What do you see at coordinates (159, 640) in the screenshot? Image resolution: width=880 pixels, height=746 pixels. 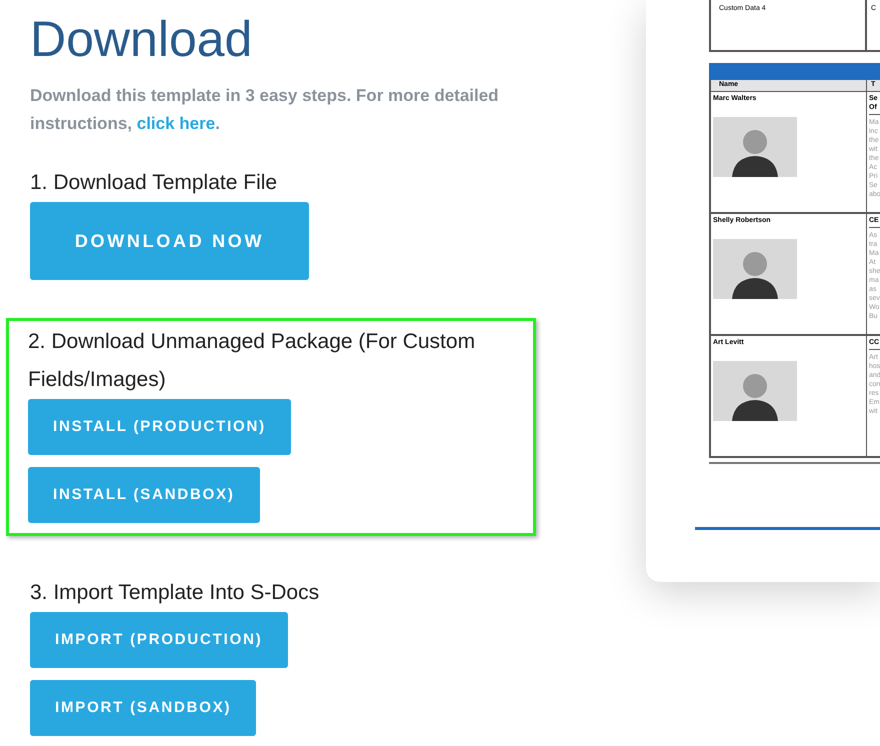 I see `action-button: IMPORT (PRODUCTION)` at bounding box center [159, 640].